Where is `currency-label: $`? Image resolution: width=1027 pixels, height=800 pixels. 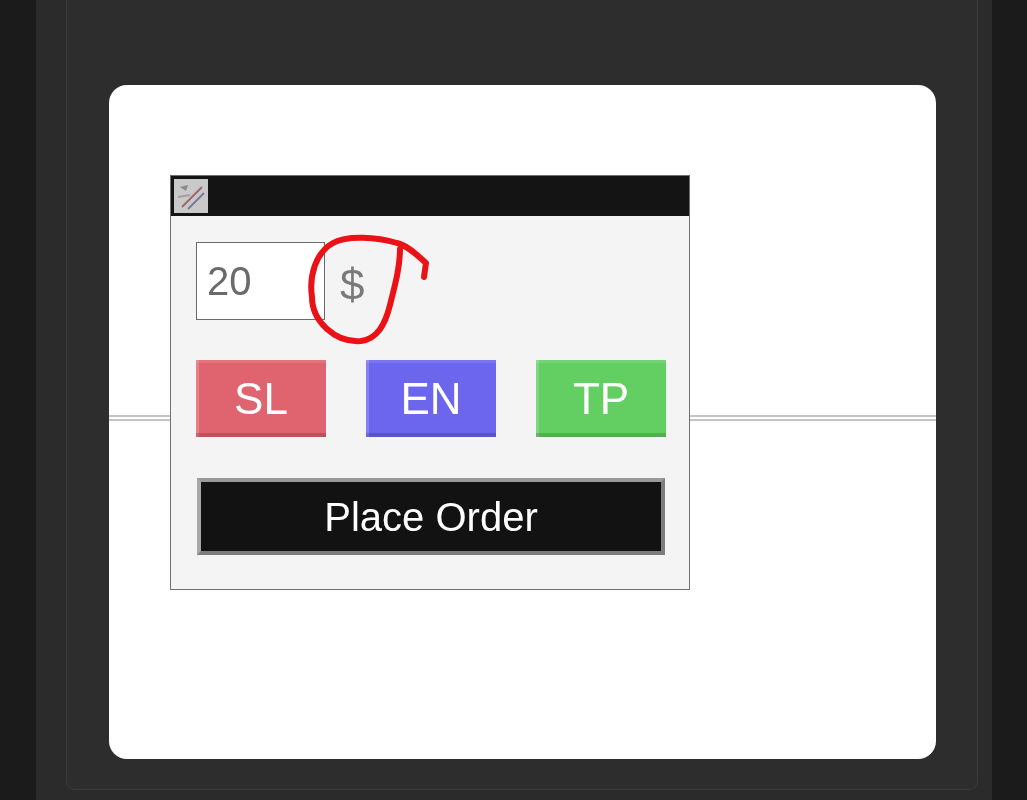 currency-label: $ is located at coordinates (352, 285).